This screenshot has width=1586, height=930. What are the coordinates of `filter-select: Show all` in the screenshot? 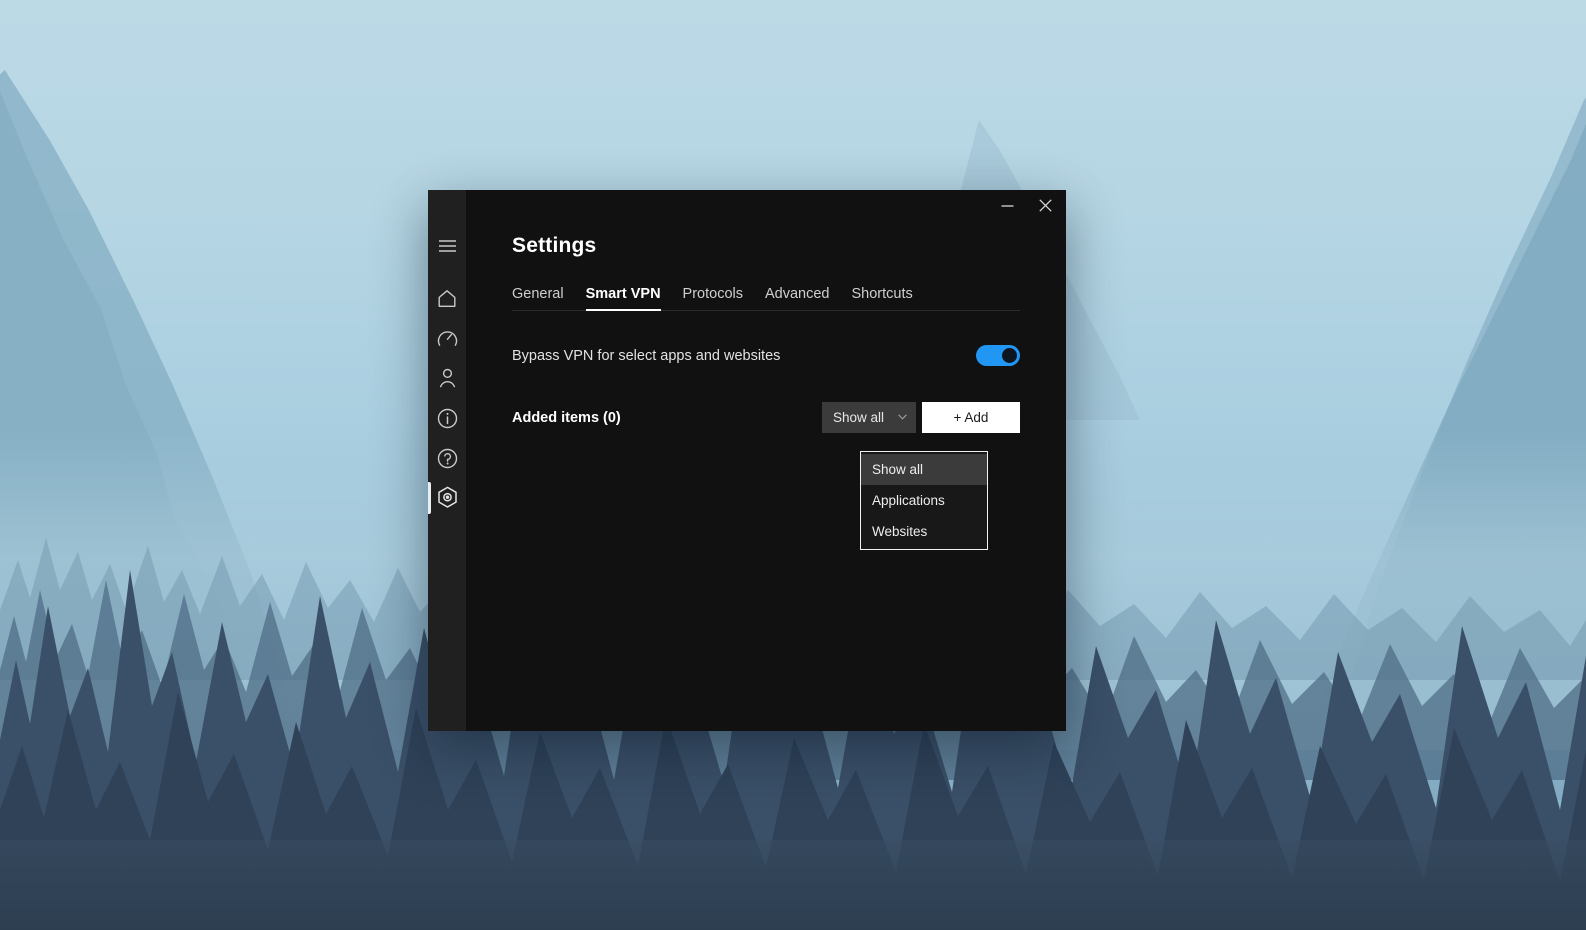 It's located at (869, 417).